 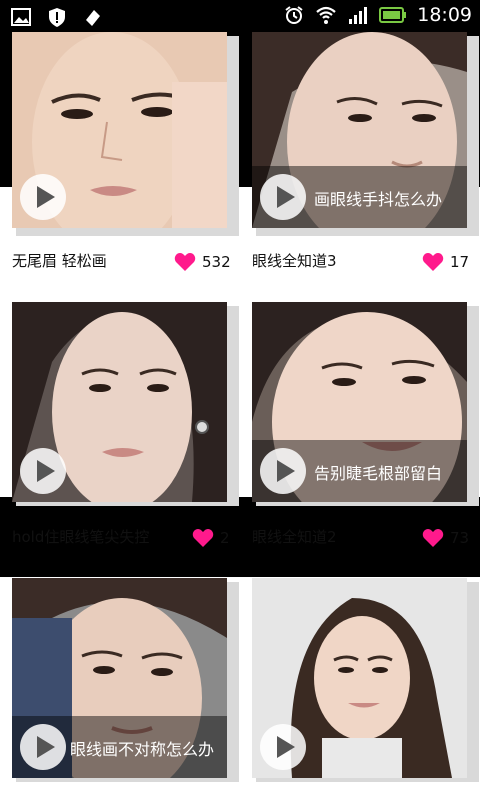 I want to click on video-title: 眼线全知道2, so click(x=294, y=536).